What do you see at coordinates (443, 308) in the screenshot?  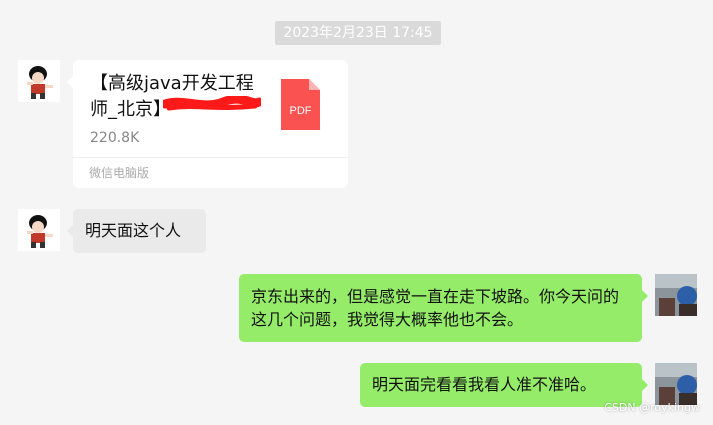 I see `message-bubble-sent: 京东出来的，但是感觉一直在走下坡路。你今天问的这几个问题，我觉得大概率他也不会。` at bounding box center [443, 308].